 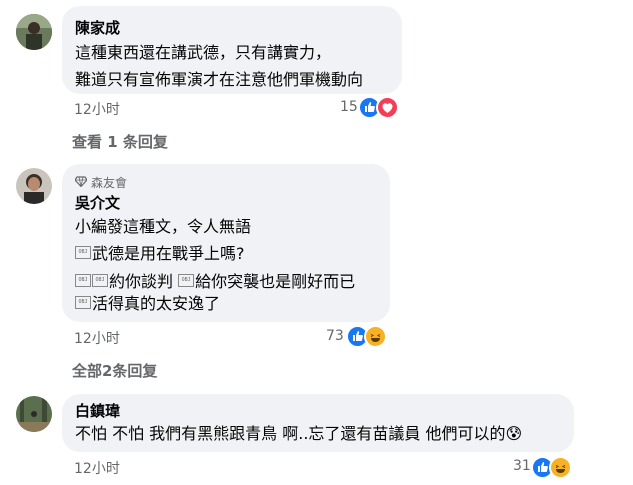 What do you see at coordinates (168, 253) in the screenshot?
I see `comment-text-segment: 武德是用在戰爭上嗎?` at bounding box center [168, 253].